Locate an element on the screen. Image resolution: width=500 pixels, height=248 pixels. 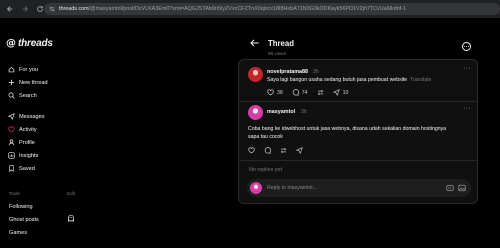
reply-composer is located at coordinates (359, 188).